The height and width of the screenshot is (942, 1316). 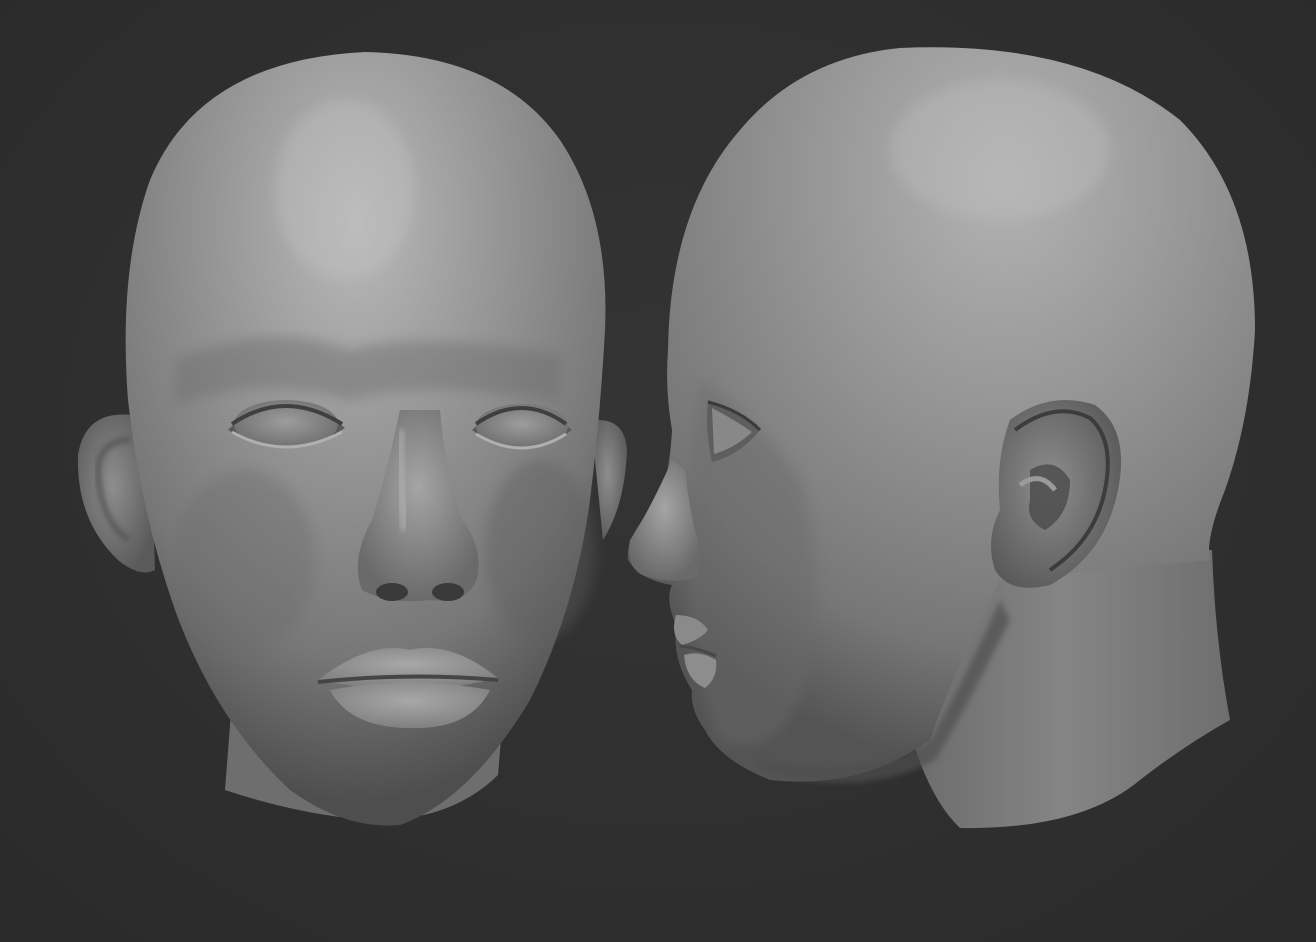 I want to click on front-right-ear, so click(x=609, y=480).